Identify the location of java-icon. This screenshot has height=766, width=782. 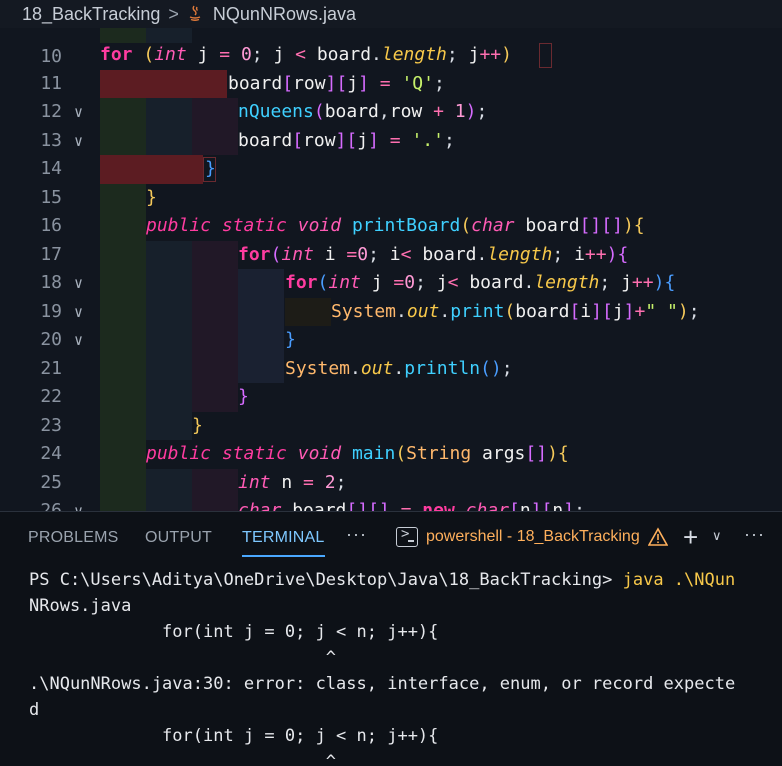
(195, 13).